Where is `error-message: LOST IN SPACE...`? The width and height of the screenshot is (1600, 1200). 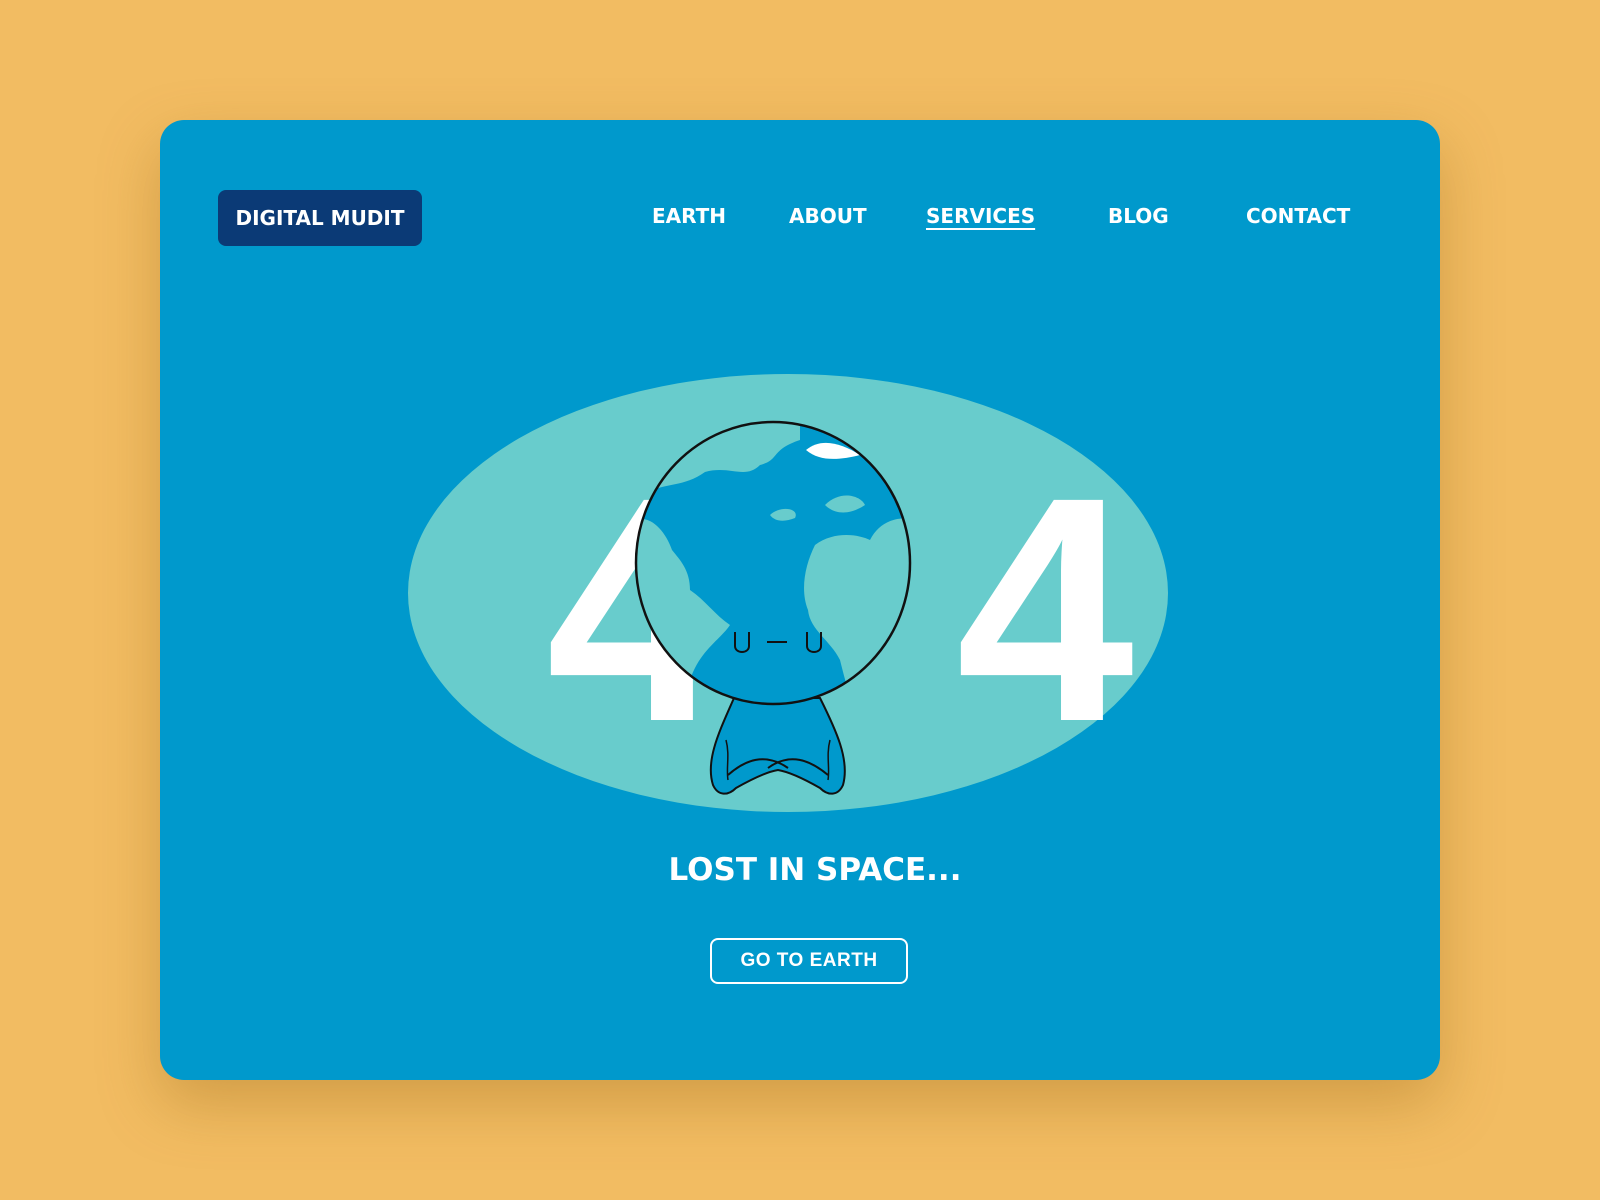 error-message: LOST IN SPACE... is located at coordinates (815, 870).